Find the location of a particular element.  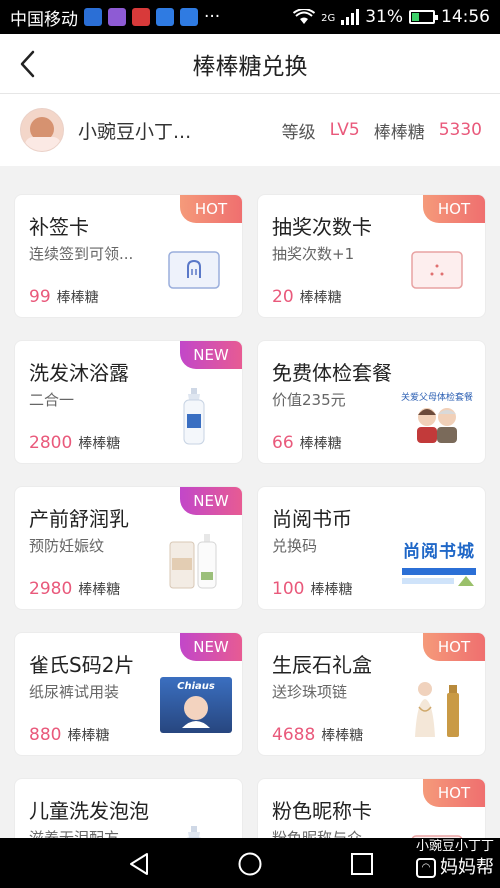

avatar is located at coordinates (42, 130).